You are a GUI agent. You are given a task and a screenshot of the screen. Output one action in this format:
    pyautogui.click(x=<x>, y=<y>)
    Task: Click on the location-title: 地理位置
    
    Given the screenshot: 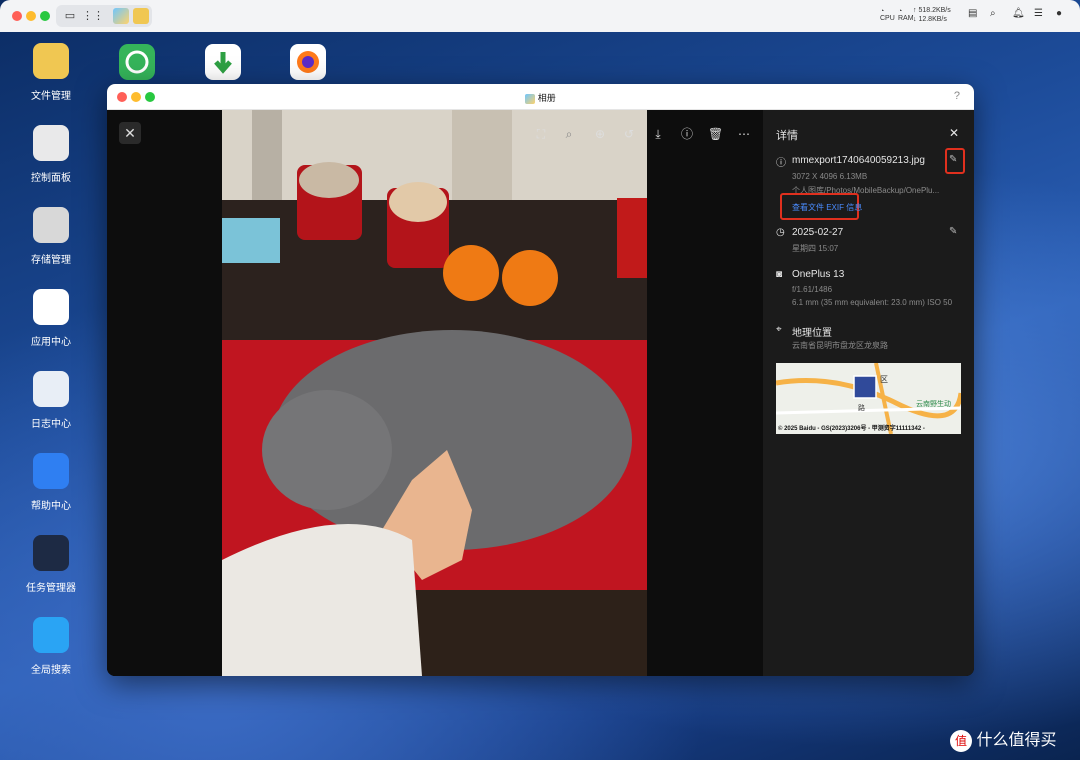 What is the action you would take?
    pyautogui.click(x=812, y=333)
    